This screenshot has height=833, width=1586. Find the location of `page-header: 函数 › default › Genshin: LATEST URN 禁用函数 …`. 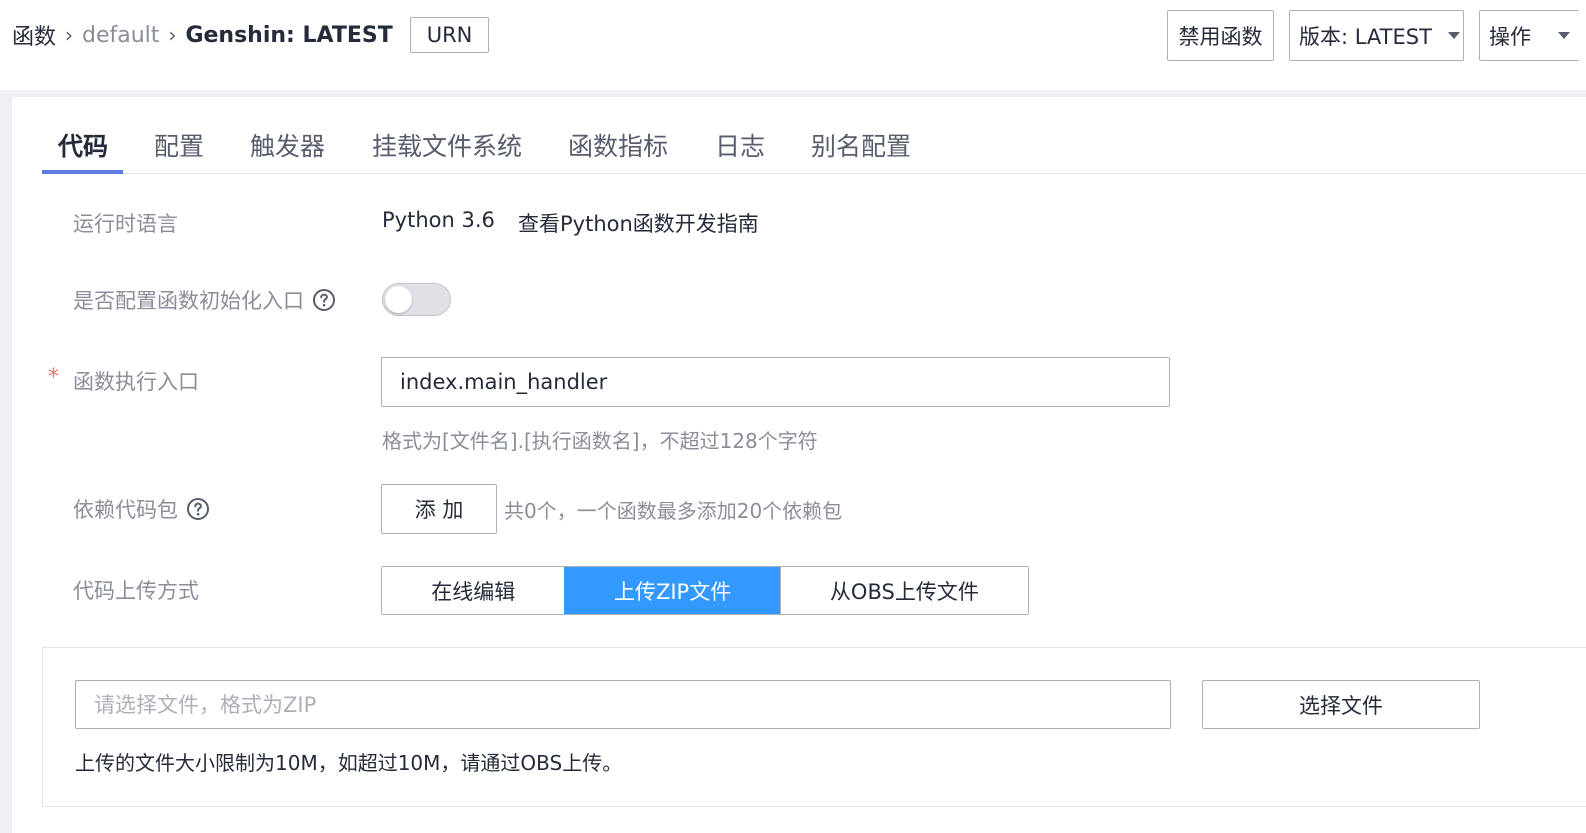

page-header: 函数 › default › Genshin: LATEST URN 禁用函数 … is located at coordinates (793, 45).